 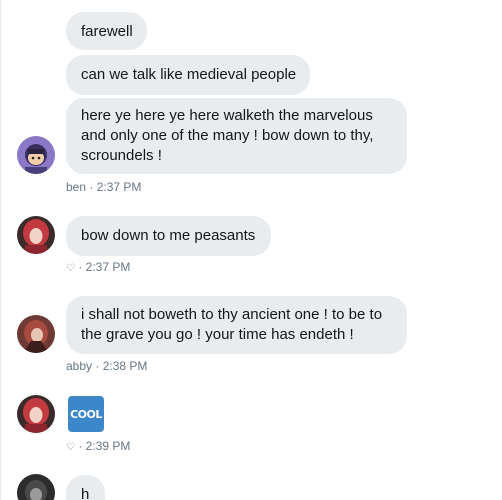 What do you see at coordinates (79, 366) in the screenshot?
I see `sender-name: abby` at bounding box center [79, 366].